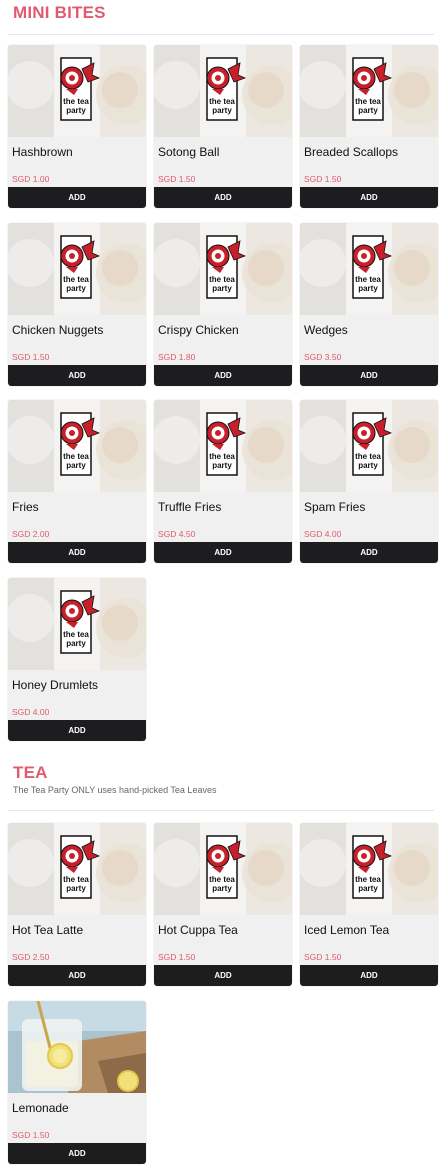  I want to click on menu-item-card: the tea party Wedges SGD 3.50 ADD, so click(369, 304).